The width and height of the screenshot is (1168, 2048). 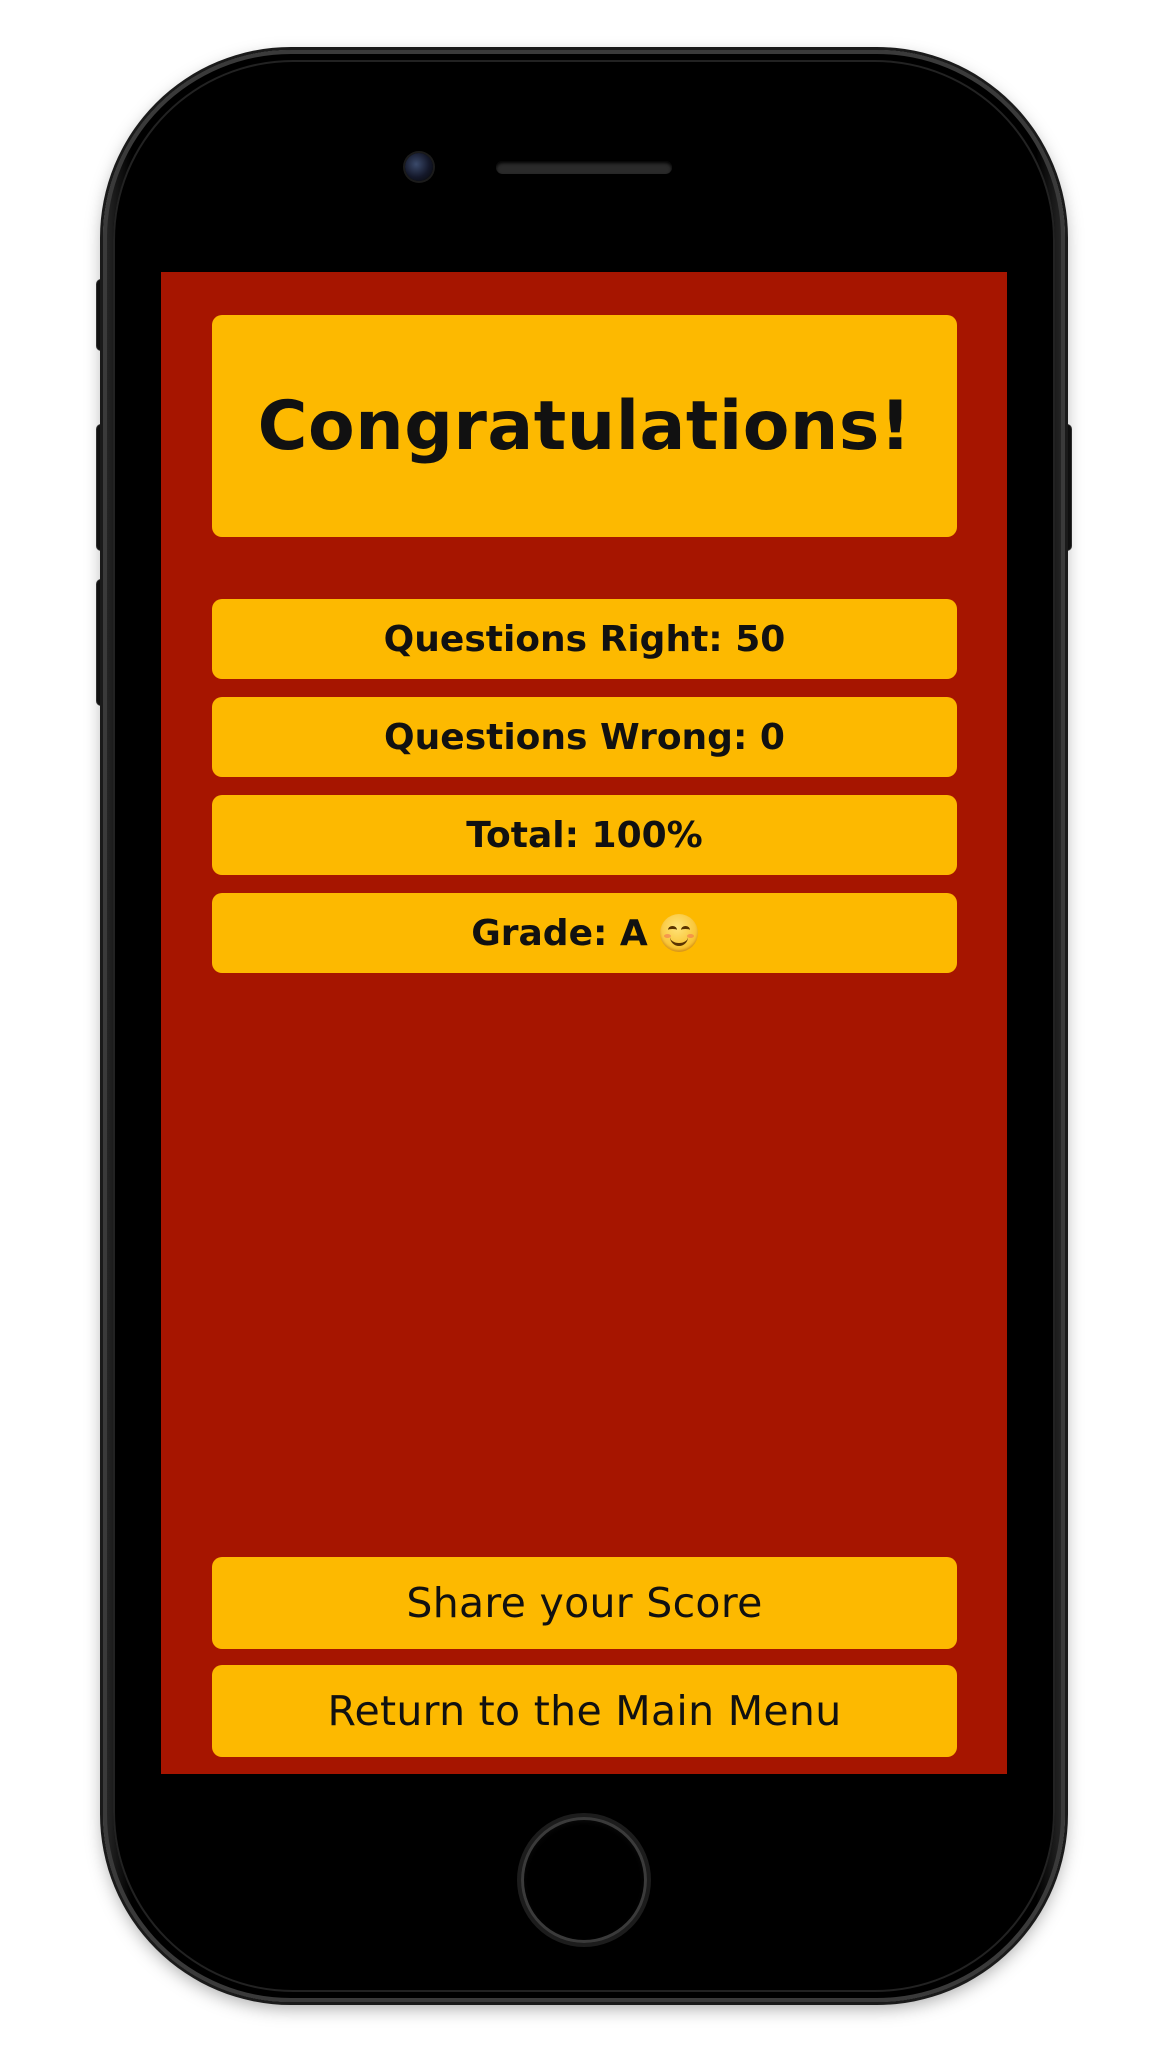 What do you see at coordinates (559, 933) in the screenshot?
I see `stat-label: Grade: A` at bounding box center [559, 933].